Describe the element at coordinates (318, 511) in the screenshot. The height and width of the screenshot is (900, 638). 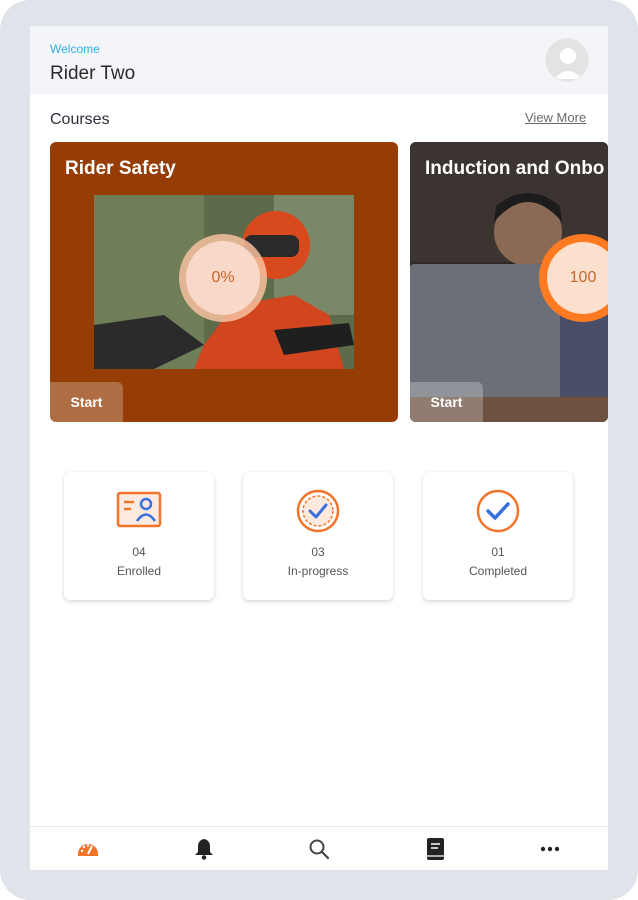
I see `in-progress-check-icon` at that location.